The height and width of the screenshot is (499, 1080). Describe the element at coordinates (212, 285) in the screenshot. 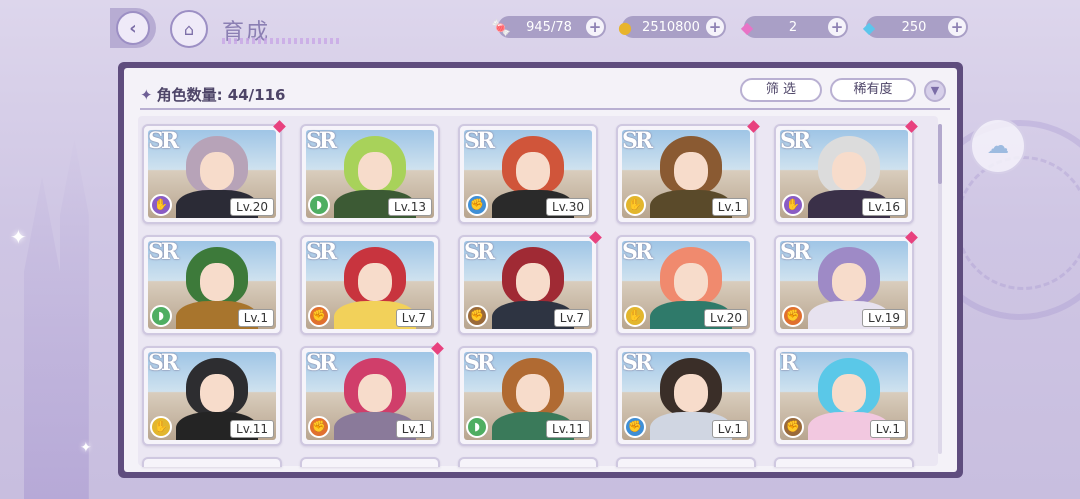

I see `character-card: SR ◗ Lv.1` at that location.